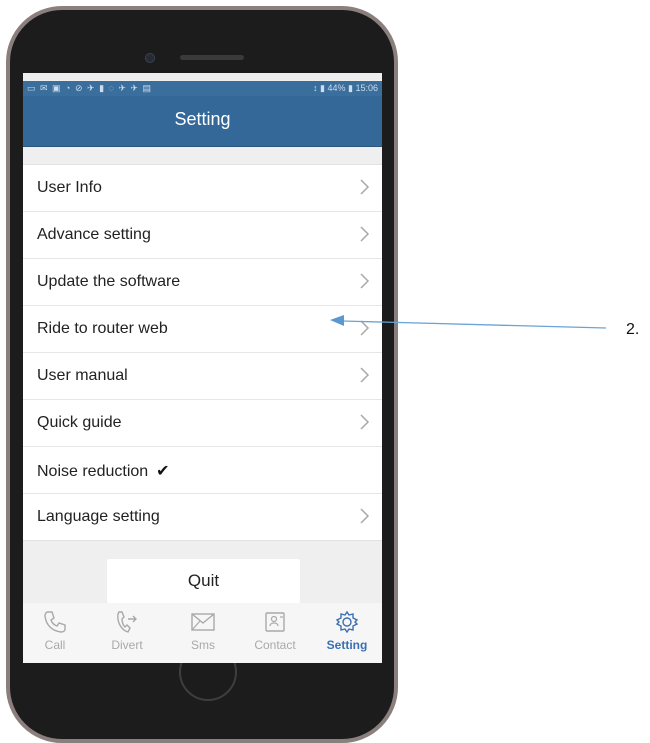 Image resolution: width=650 pixels, height=743 pixels. What do you see at coordinates (633, 329) in the screenshot?
I see `annotation-label: 2.` at bounding box center [633, 329].